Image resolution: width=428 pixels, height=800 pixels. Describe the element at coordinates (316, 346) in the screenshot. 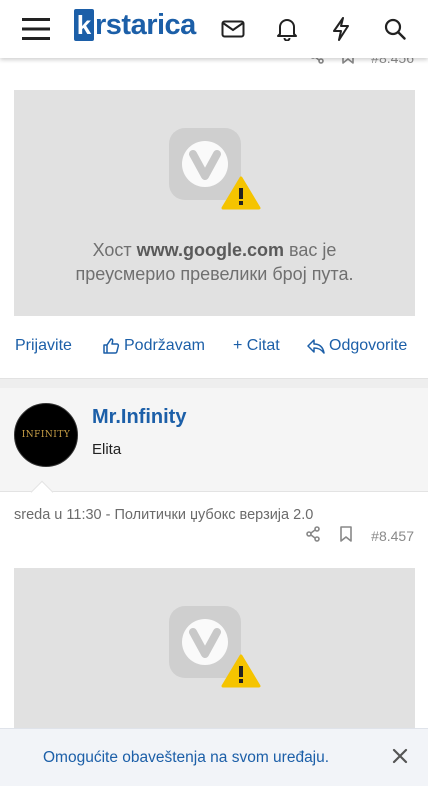

I see `reply-icon` at that location.